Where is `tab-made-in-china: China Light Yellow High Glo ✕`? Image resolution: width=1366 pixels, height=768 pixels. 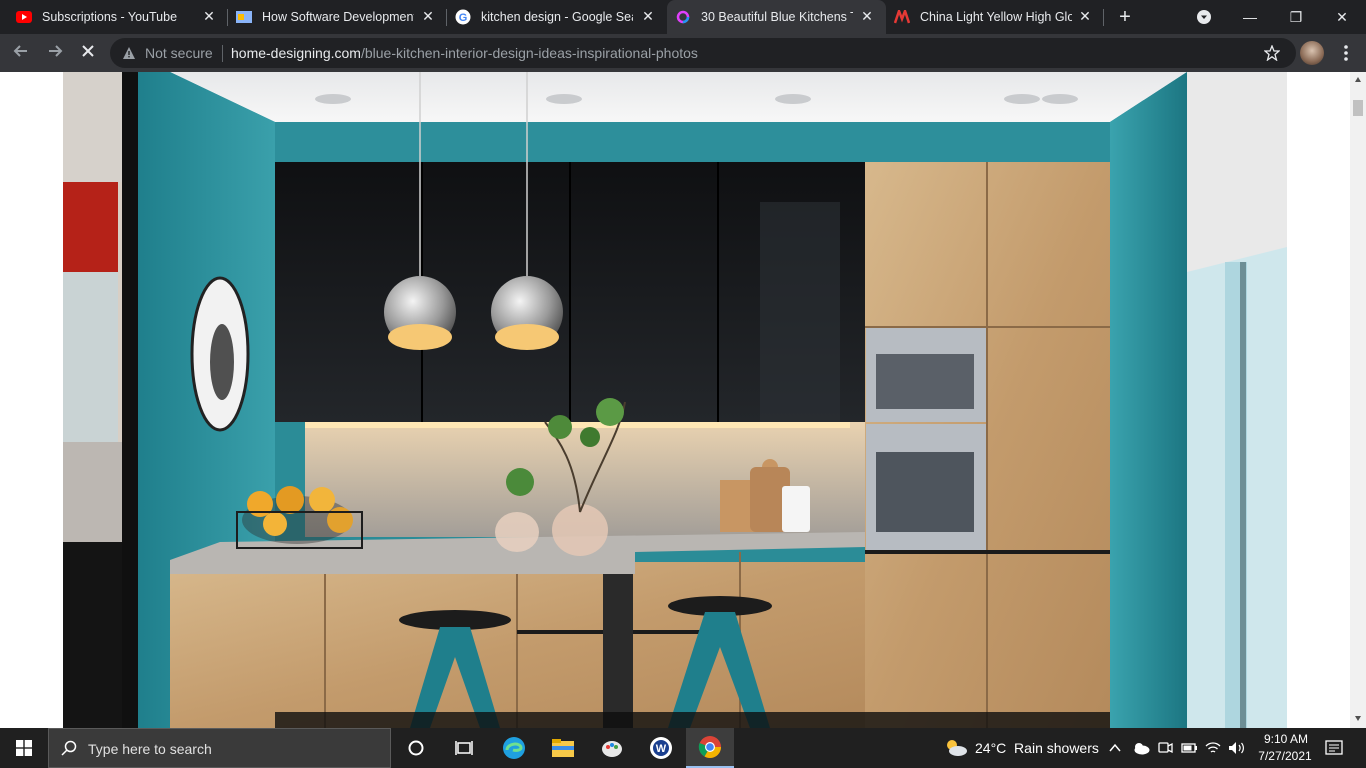
tab-made-in-china: China Light Yellow High Glo ✕ is located at coordinates (995, 17).